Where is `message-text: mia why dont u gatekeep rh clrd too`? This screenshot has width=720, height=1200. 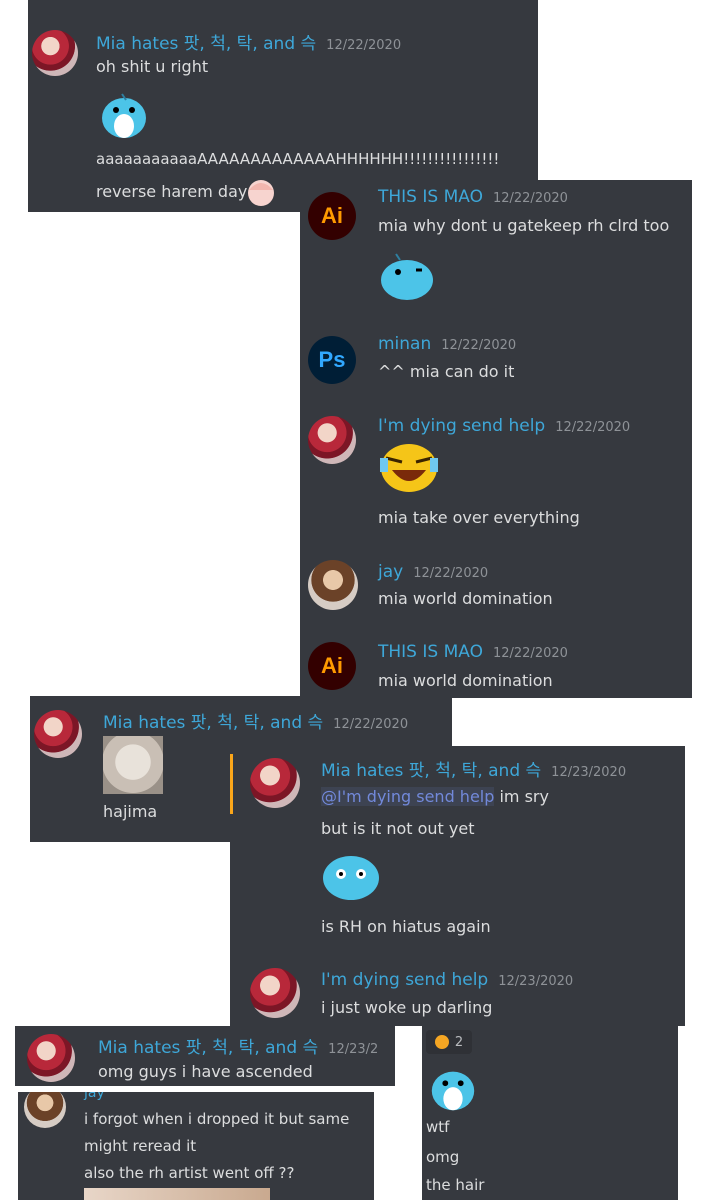
message-text: mia why dont u gatekeep rh clrd too is located at coordinates (524, 225).